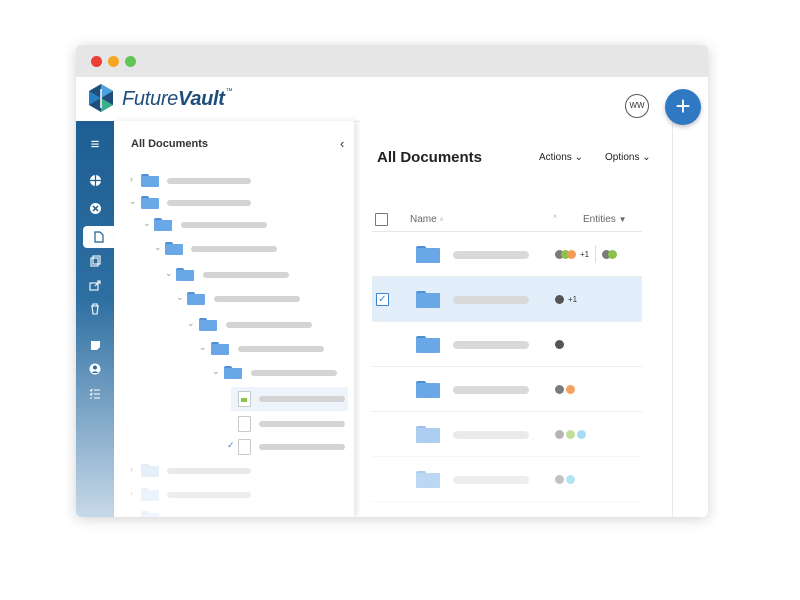 The height and width of the screenshot is (600, 800). What do you see at coordinates (244, 399) in the screenshot?
I see `image-file-icon` at bounding box center [244, 399].